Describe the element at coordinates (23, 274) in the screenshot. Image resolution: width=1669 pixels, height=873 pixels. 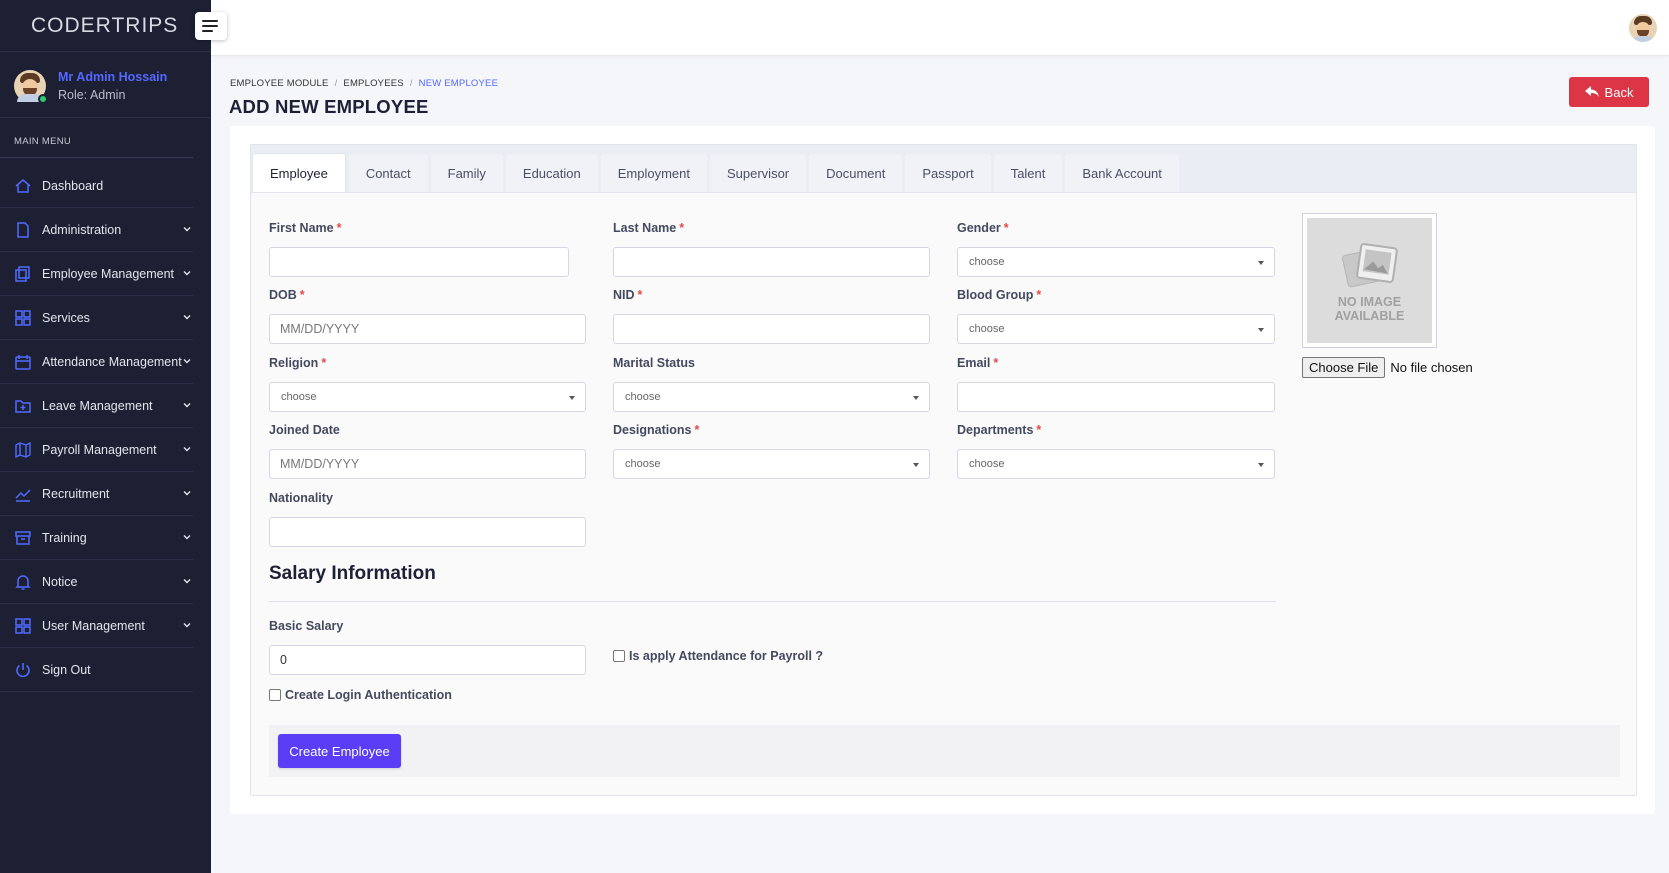
I see `layers-icon` at that location.